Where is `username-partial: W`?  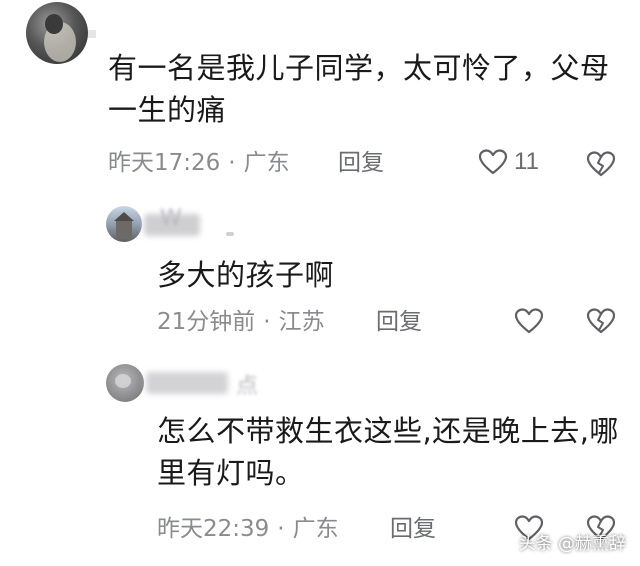
username-partial: W is located at coordinates (171, 218).